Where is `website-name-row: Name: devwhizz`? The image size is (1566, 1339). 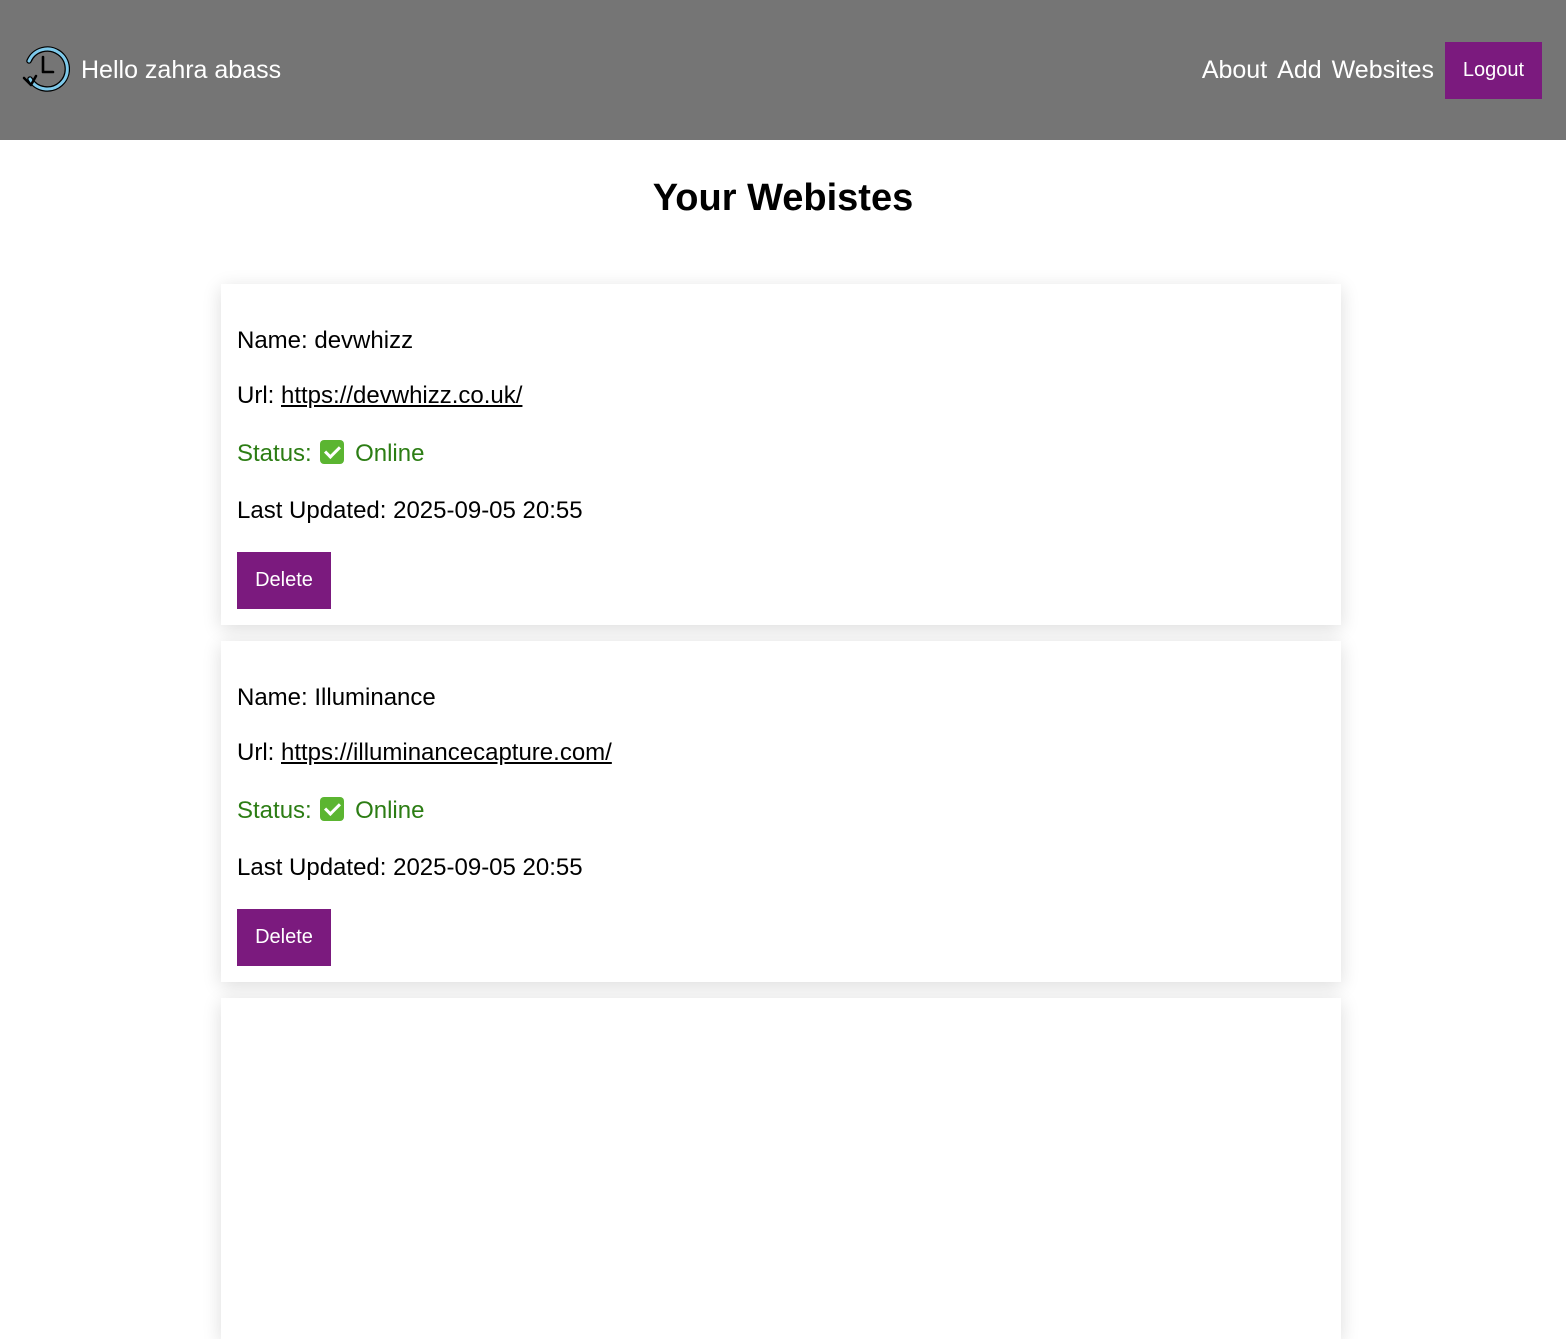
website-name-row: Name: devwhizz is located at coordinates (325, 341).